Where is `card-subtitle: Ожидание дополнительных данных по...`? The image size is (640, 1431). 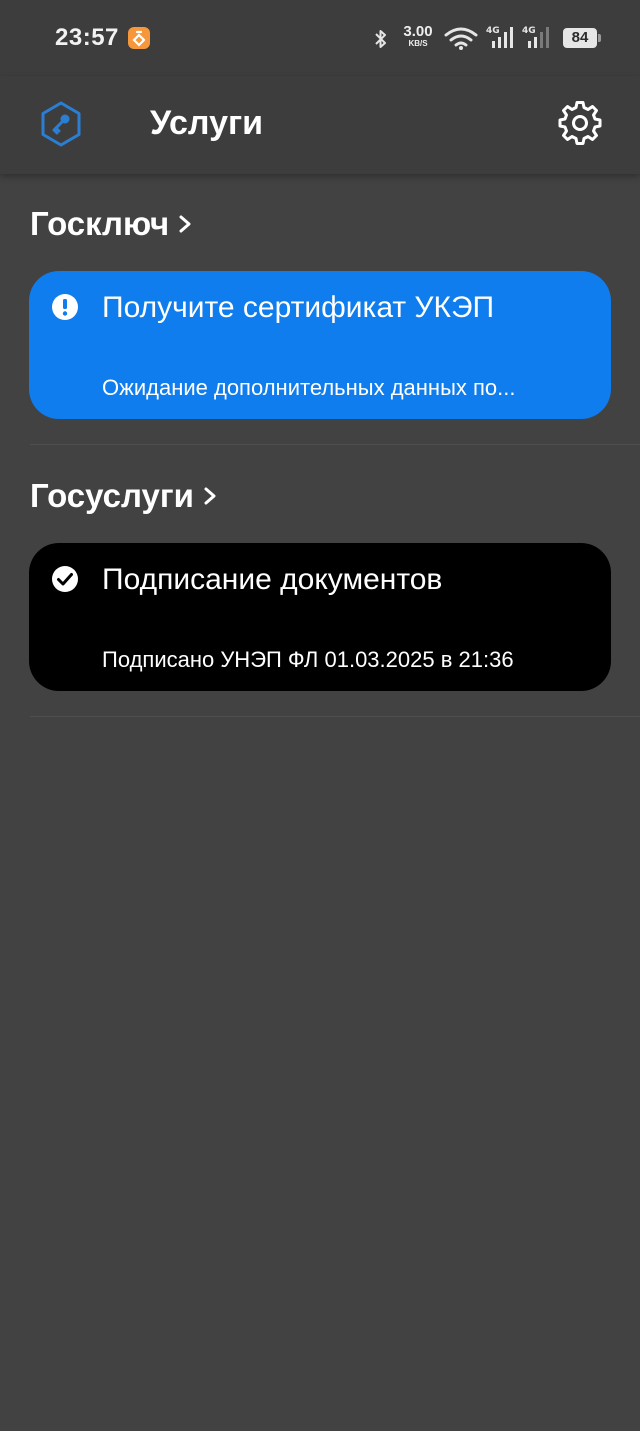 card-subtitle: Ожидание дополнительных данных по... is located at coordinates (309, 387).